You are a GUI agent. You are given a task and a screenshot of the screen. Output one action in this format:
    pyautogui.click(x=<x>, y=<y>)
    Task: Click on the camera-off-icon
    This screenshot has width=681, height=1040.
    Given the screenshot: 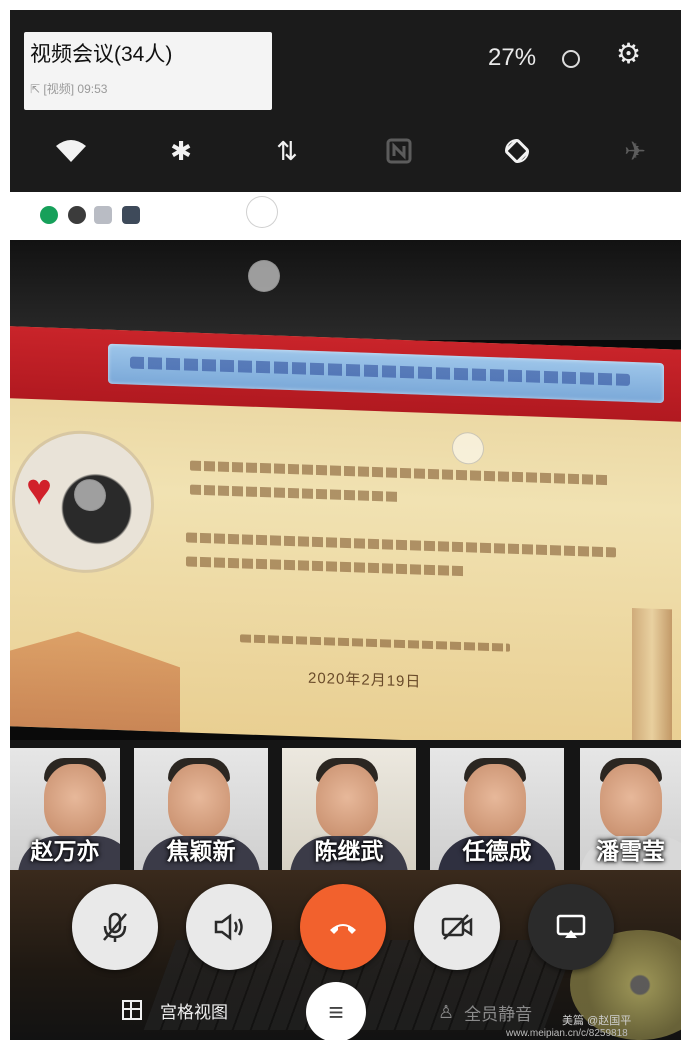 What is the action you would take?
    pyautogui.click(x=457, y=927)
    